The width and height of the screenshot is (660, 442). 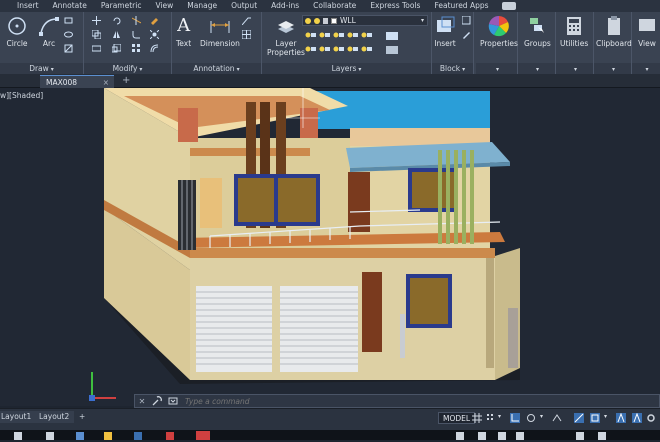 I want to click on layers-panel: Layer Properties WLL ▾ Layers ▾, so click(x=347, y=43).